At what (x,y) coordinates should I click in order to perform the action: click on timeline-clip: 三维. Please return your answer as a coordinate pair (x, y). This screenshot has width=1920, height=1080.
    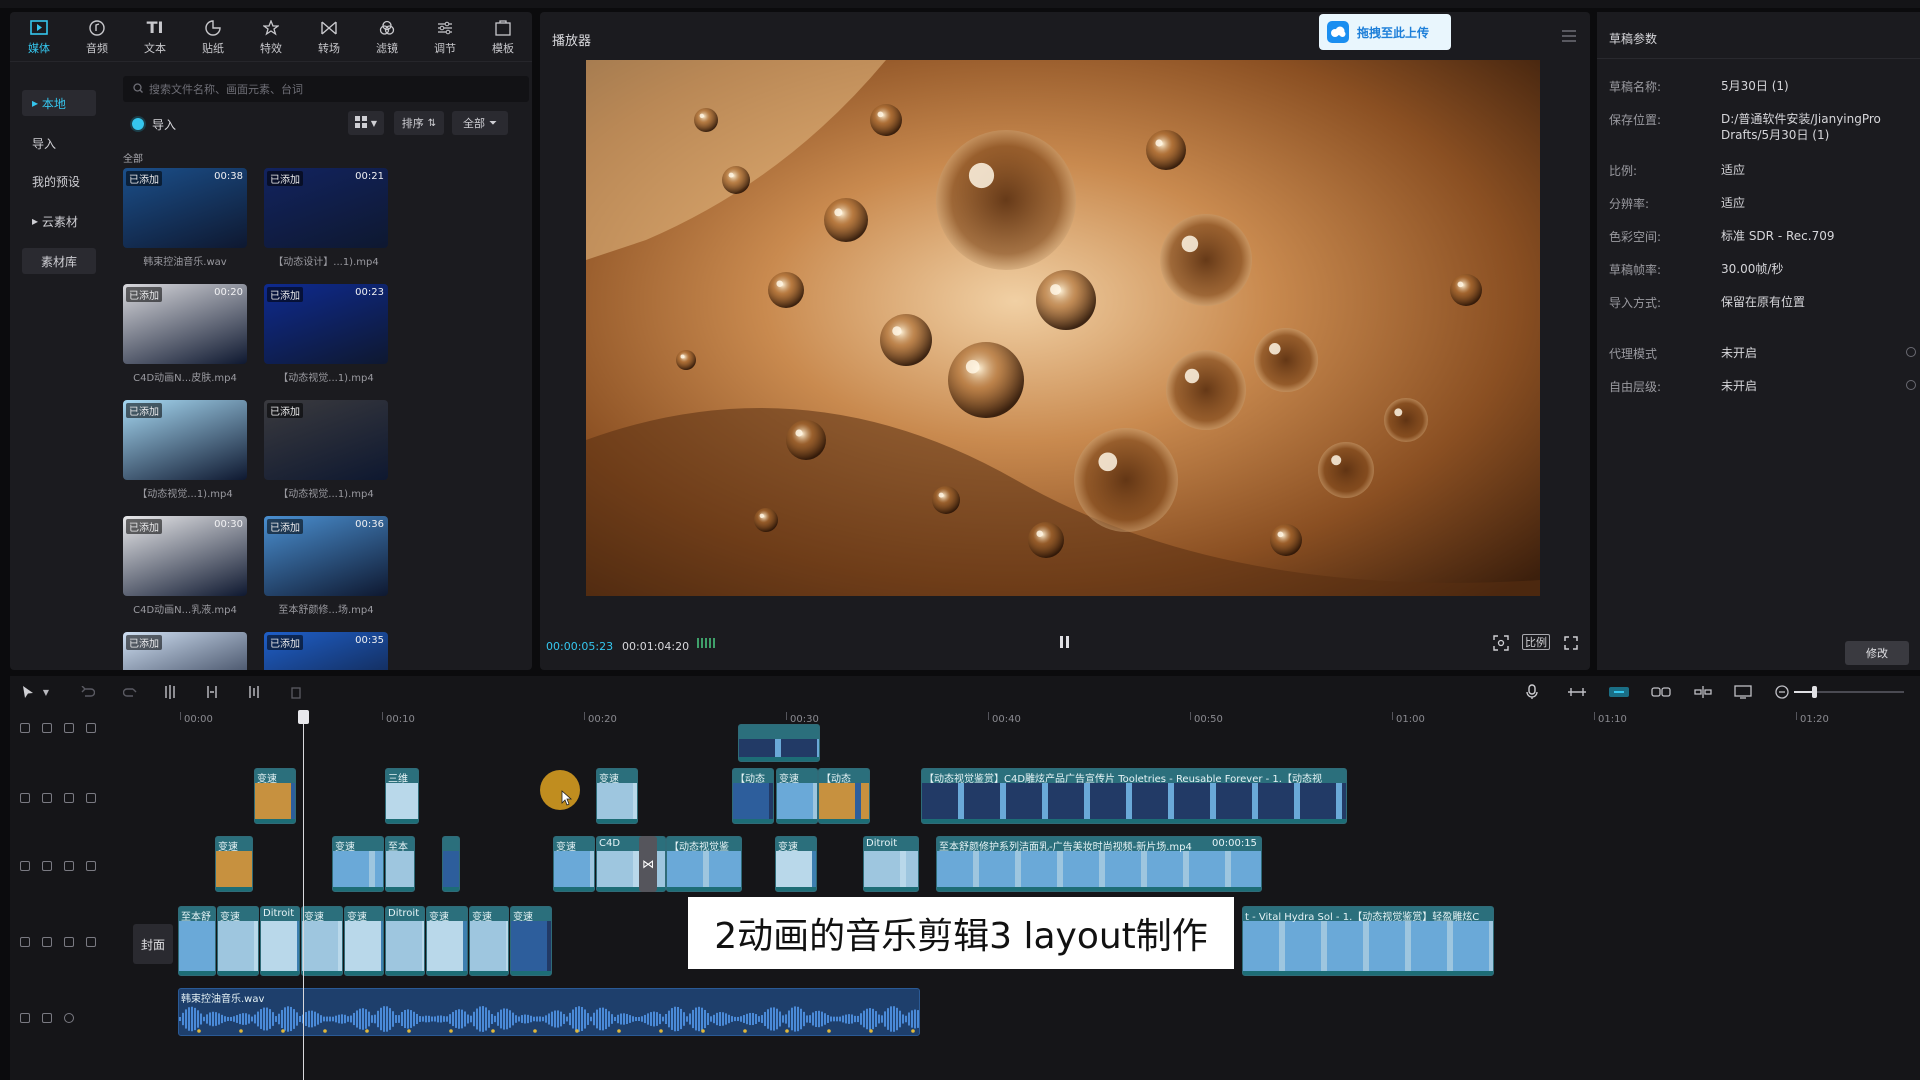
    Looking at the image, I should click on (402, 796).